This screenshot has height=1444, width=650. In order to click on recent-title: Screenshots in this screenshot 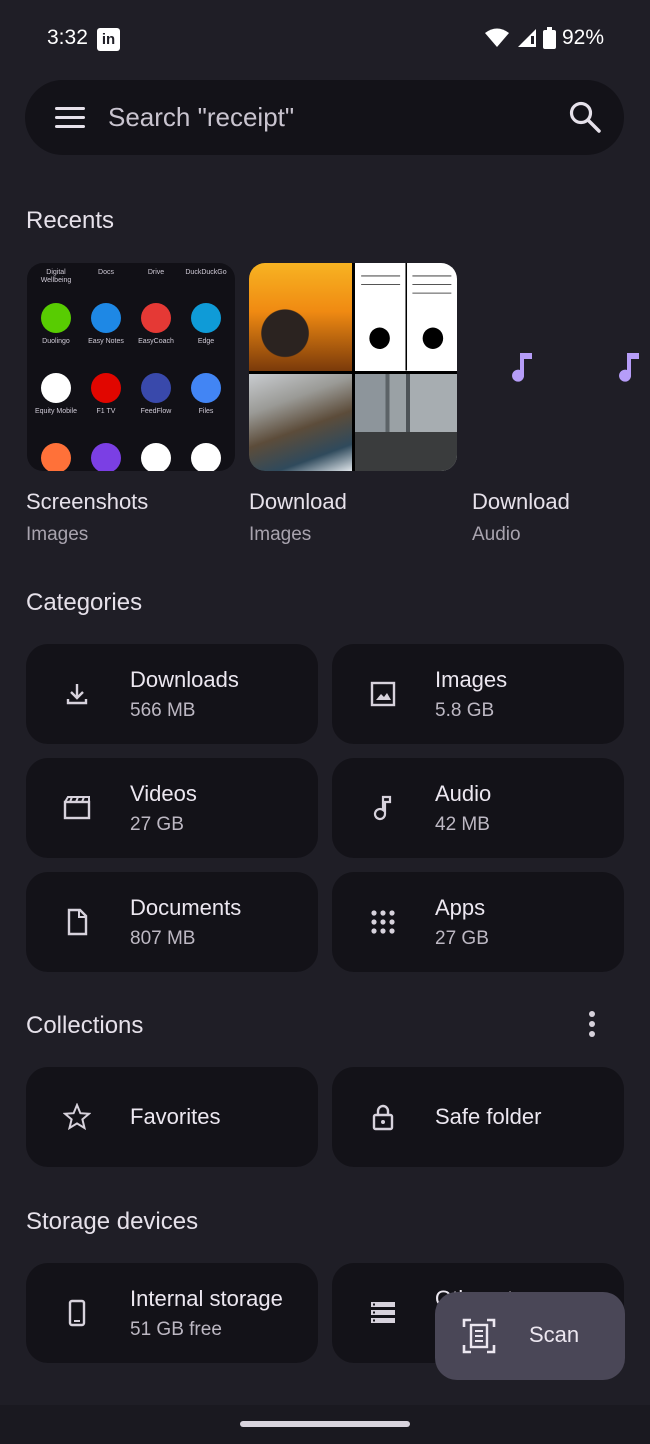, I will do `click(87, 501)`.